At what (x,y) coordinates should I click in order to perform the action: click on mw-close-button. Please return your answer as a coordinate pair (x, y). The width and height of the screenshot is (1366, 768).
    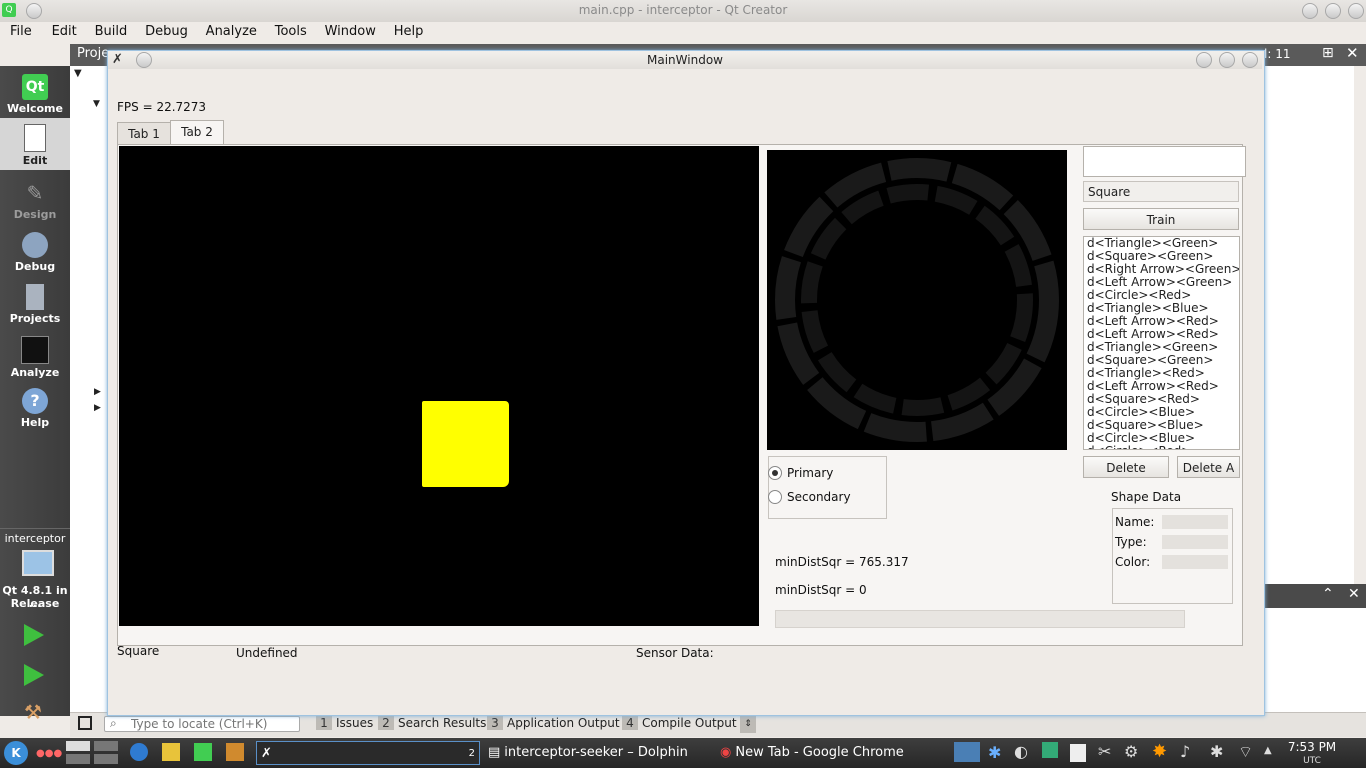
    Looking at the image, I should click on (1250, 60).